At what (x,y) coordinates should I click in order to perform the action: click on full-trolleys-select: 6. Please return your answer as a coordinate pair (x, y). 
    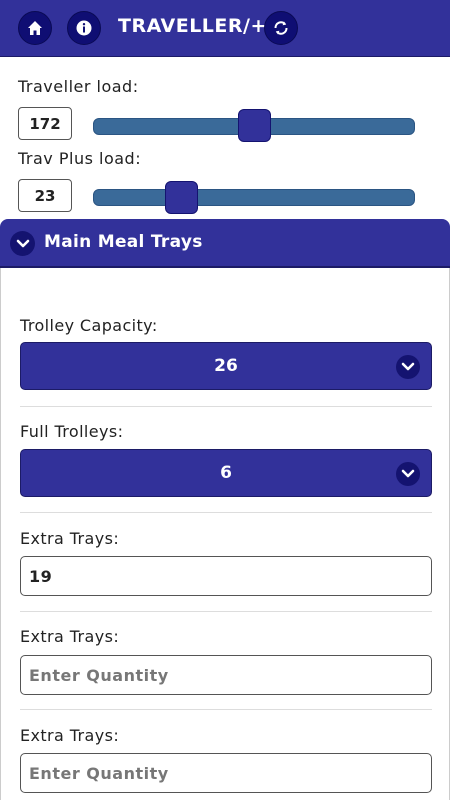
    Looking at the image, I should click on (226, 473).